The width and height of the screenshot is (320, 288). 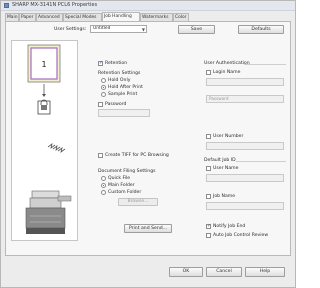 I want to click on wireless-icon, so click(x=56, y=148).